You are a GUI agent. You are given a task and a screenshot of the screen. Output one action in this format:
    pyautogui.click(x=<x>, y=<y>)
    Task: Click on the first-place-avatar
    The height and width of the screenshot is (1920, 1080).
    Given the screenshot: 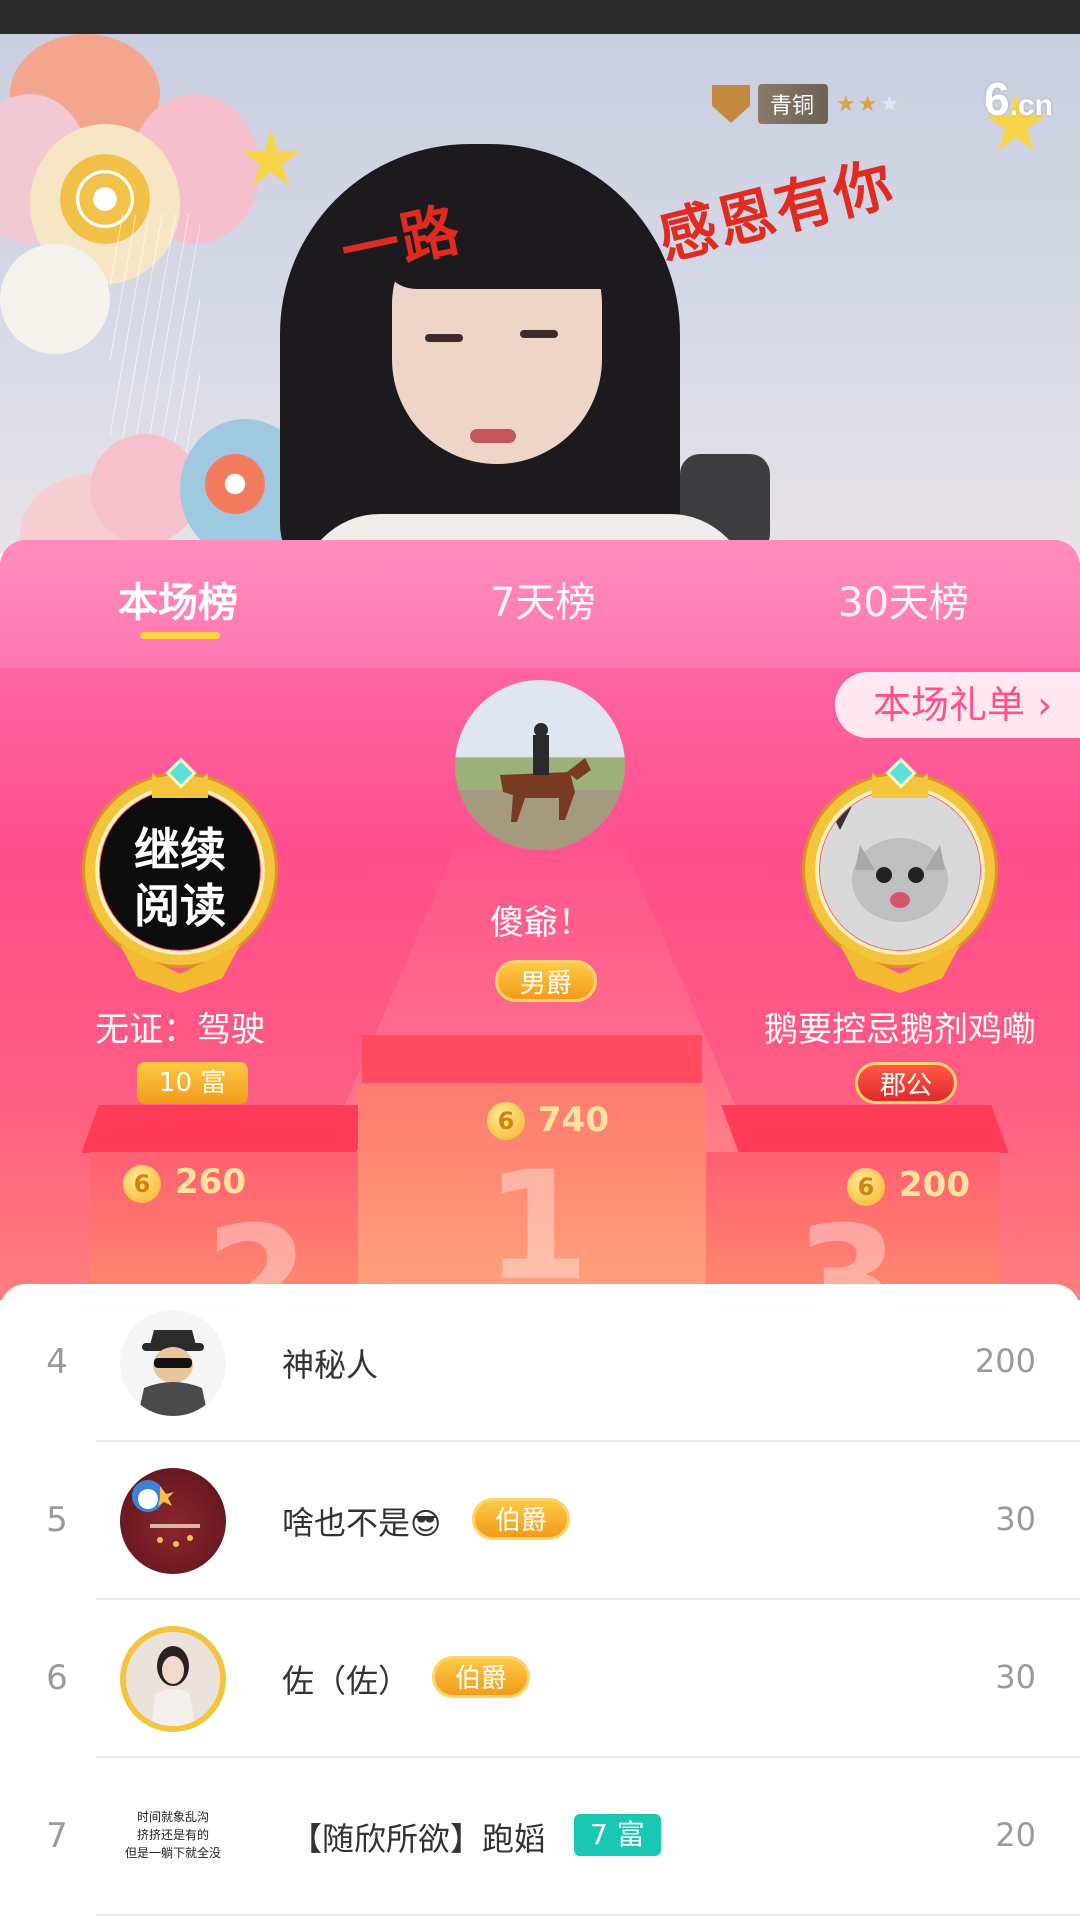 What is the action you would take?
    pyautogui.click(x=540, y=765)
    